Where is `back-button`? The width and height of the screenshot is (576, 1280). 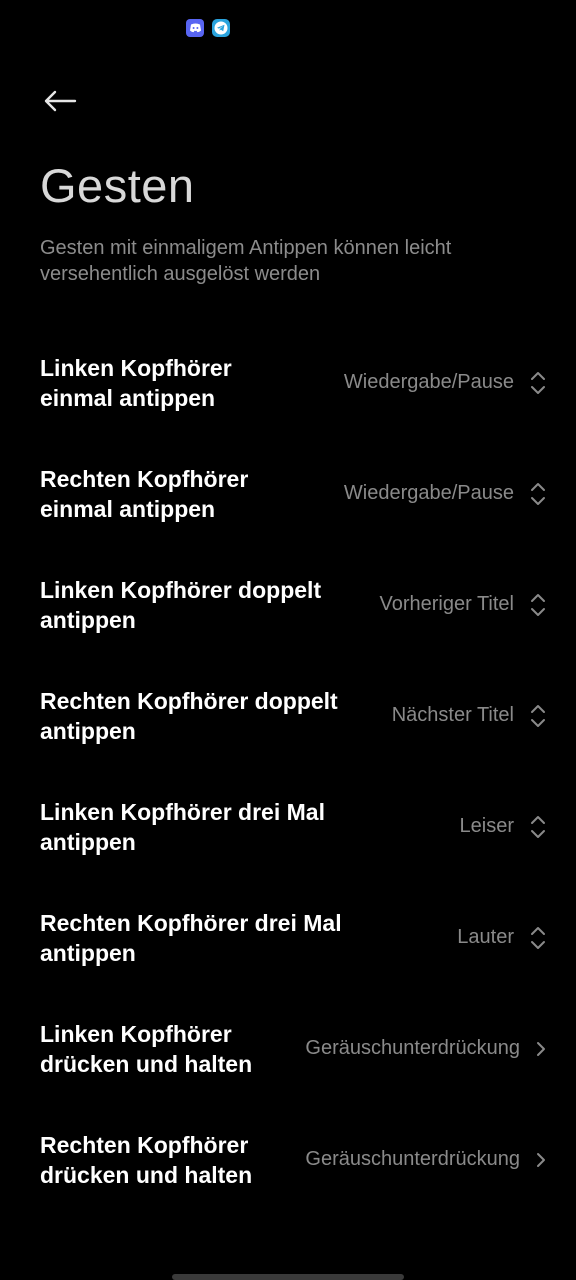
back-button is located at coordinates (60, 101).